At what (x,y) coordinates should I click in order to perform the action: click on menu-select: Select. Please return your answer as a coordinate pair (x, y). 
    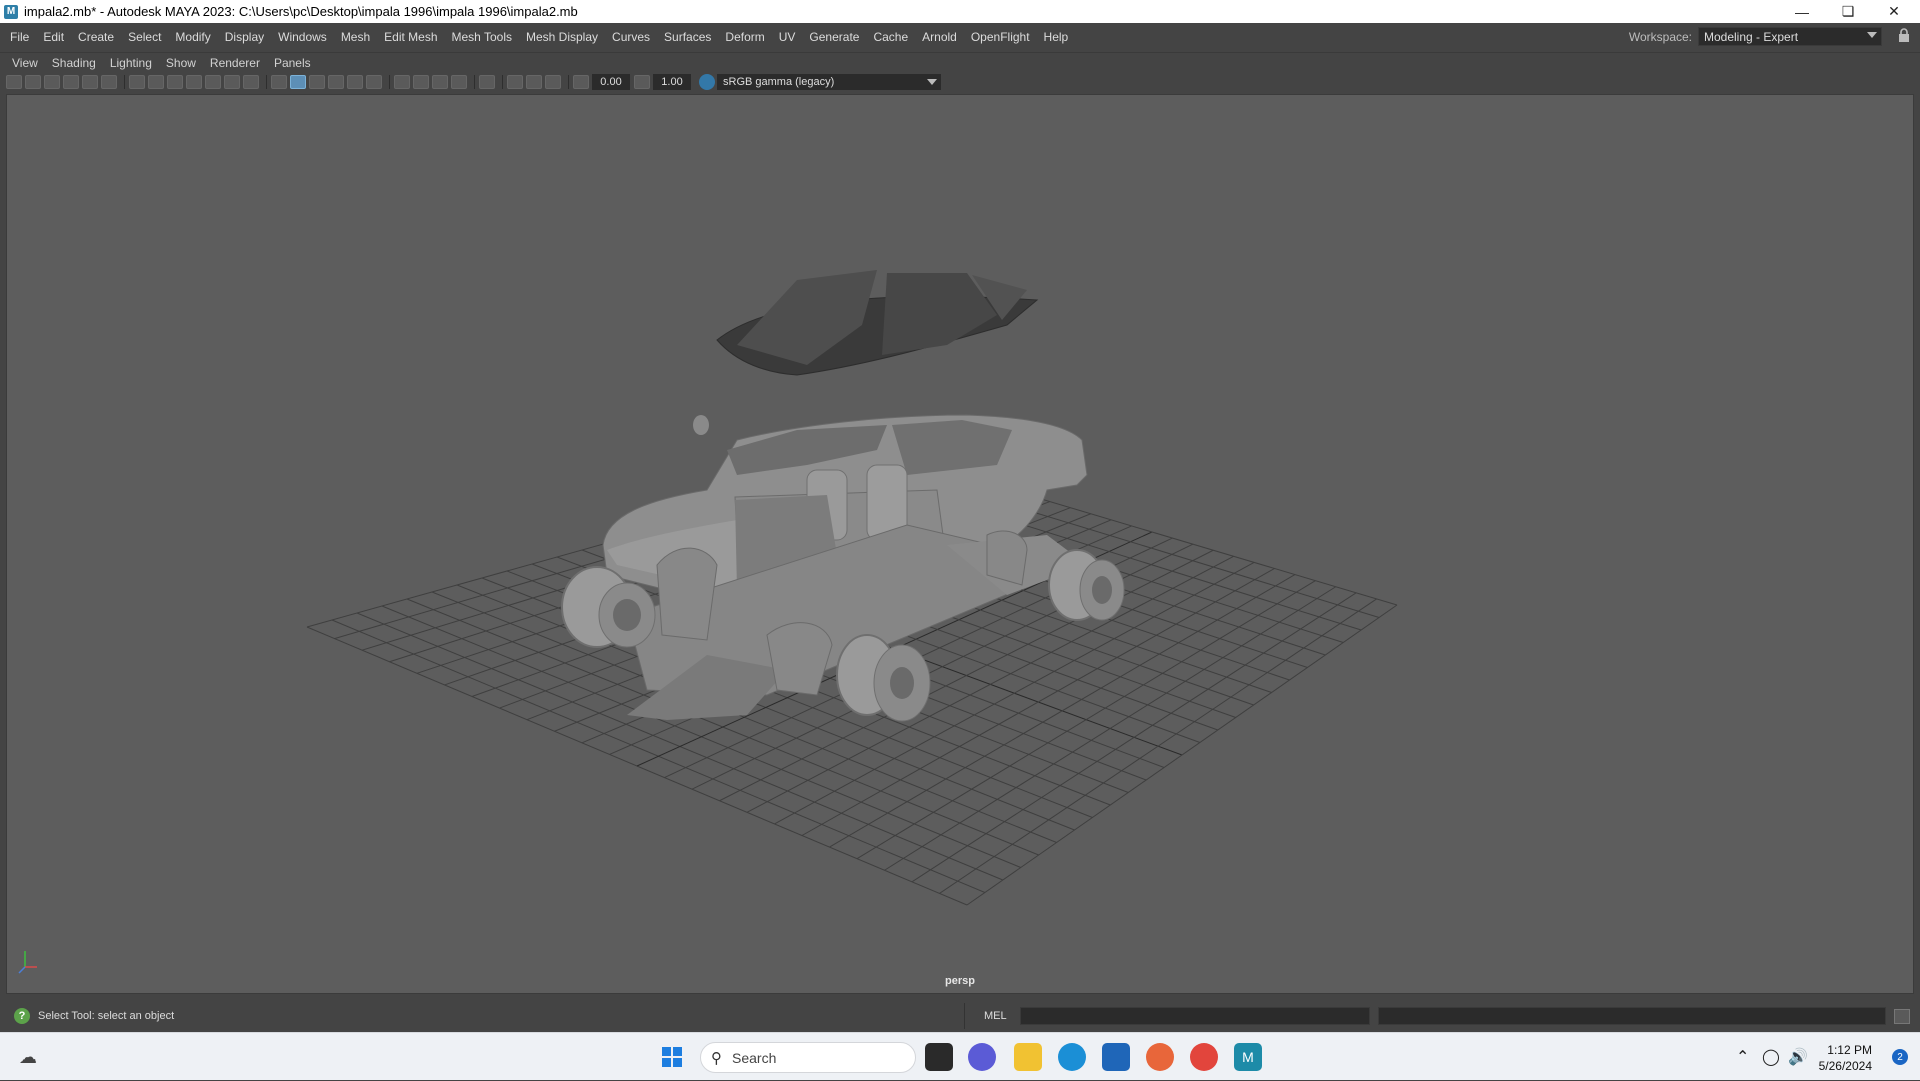
    Looking at the image, I should click on (144, 37).